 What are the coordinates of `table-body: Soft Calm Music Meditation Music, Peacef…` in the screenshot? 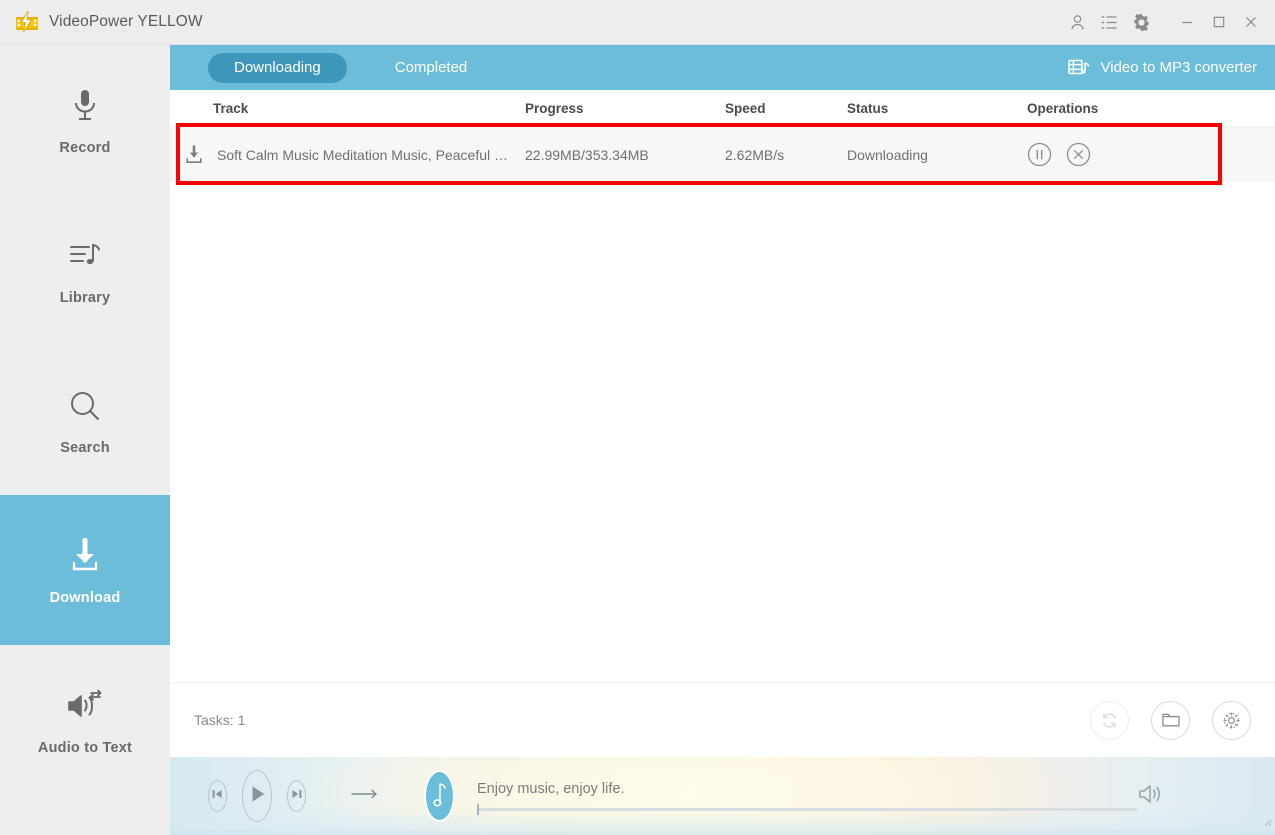 It's located at (722, 154).